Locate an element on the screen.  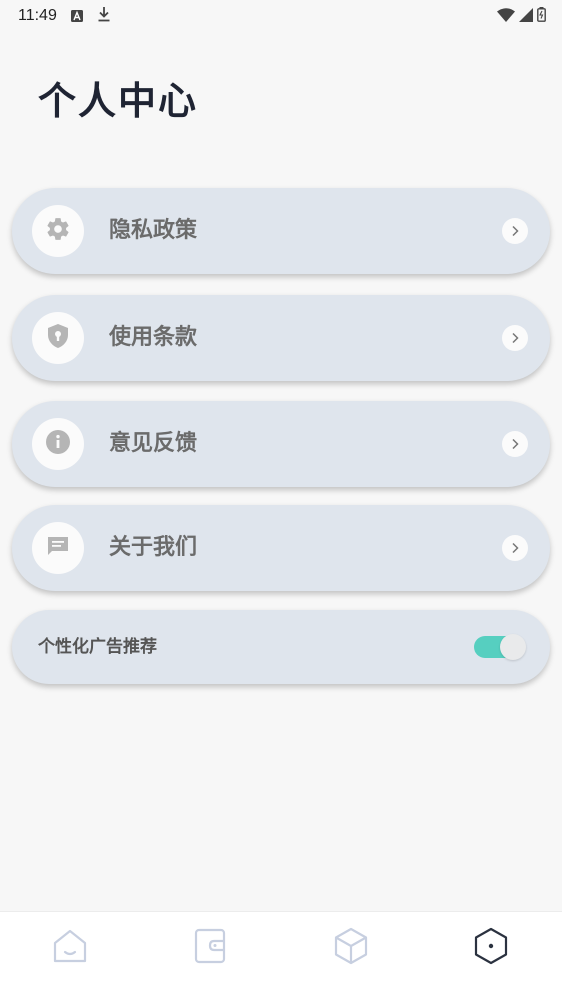
home-icon is located at coordinates (70, 948).